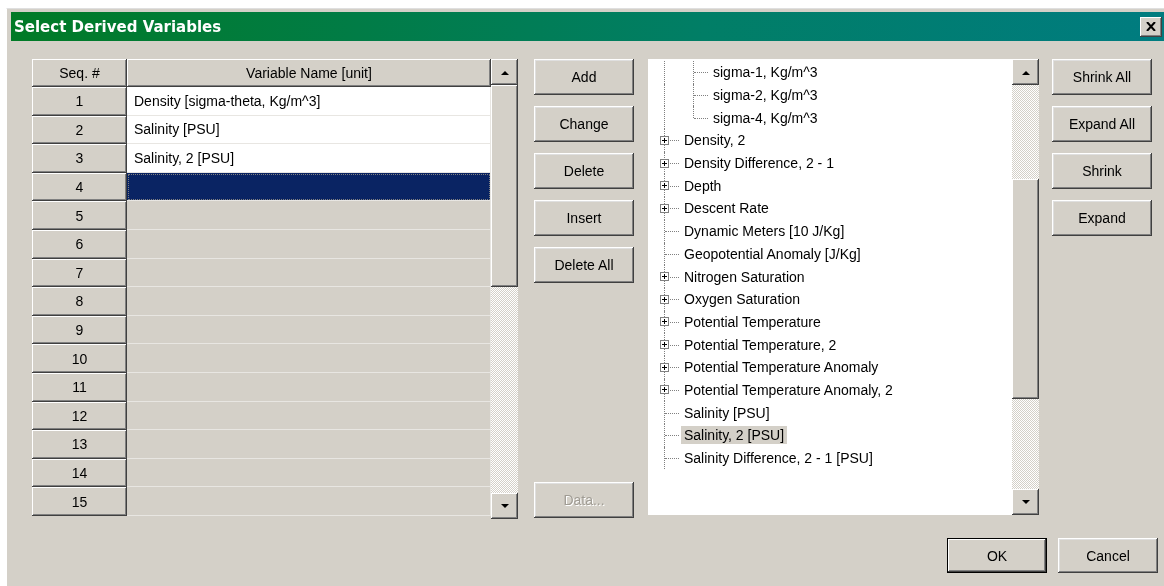  What do you see at coordinates (1102, 218) in the screenshot?
I see `button: Expand` at bounding box center [1102, 218].